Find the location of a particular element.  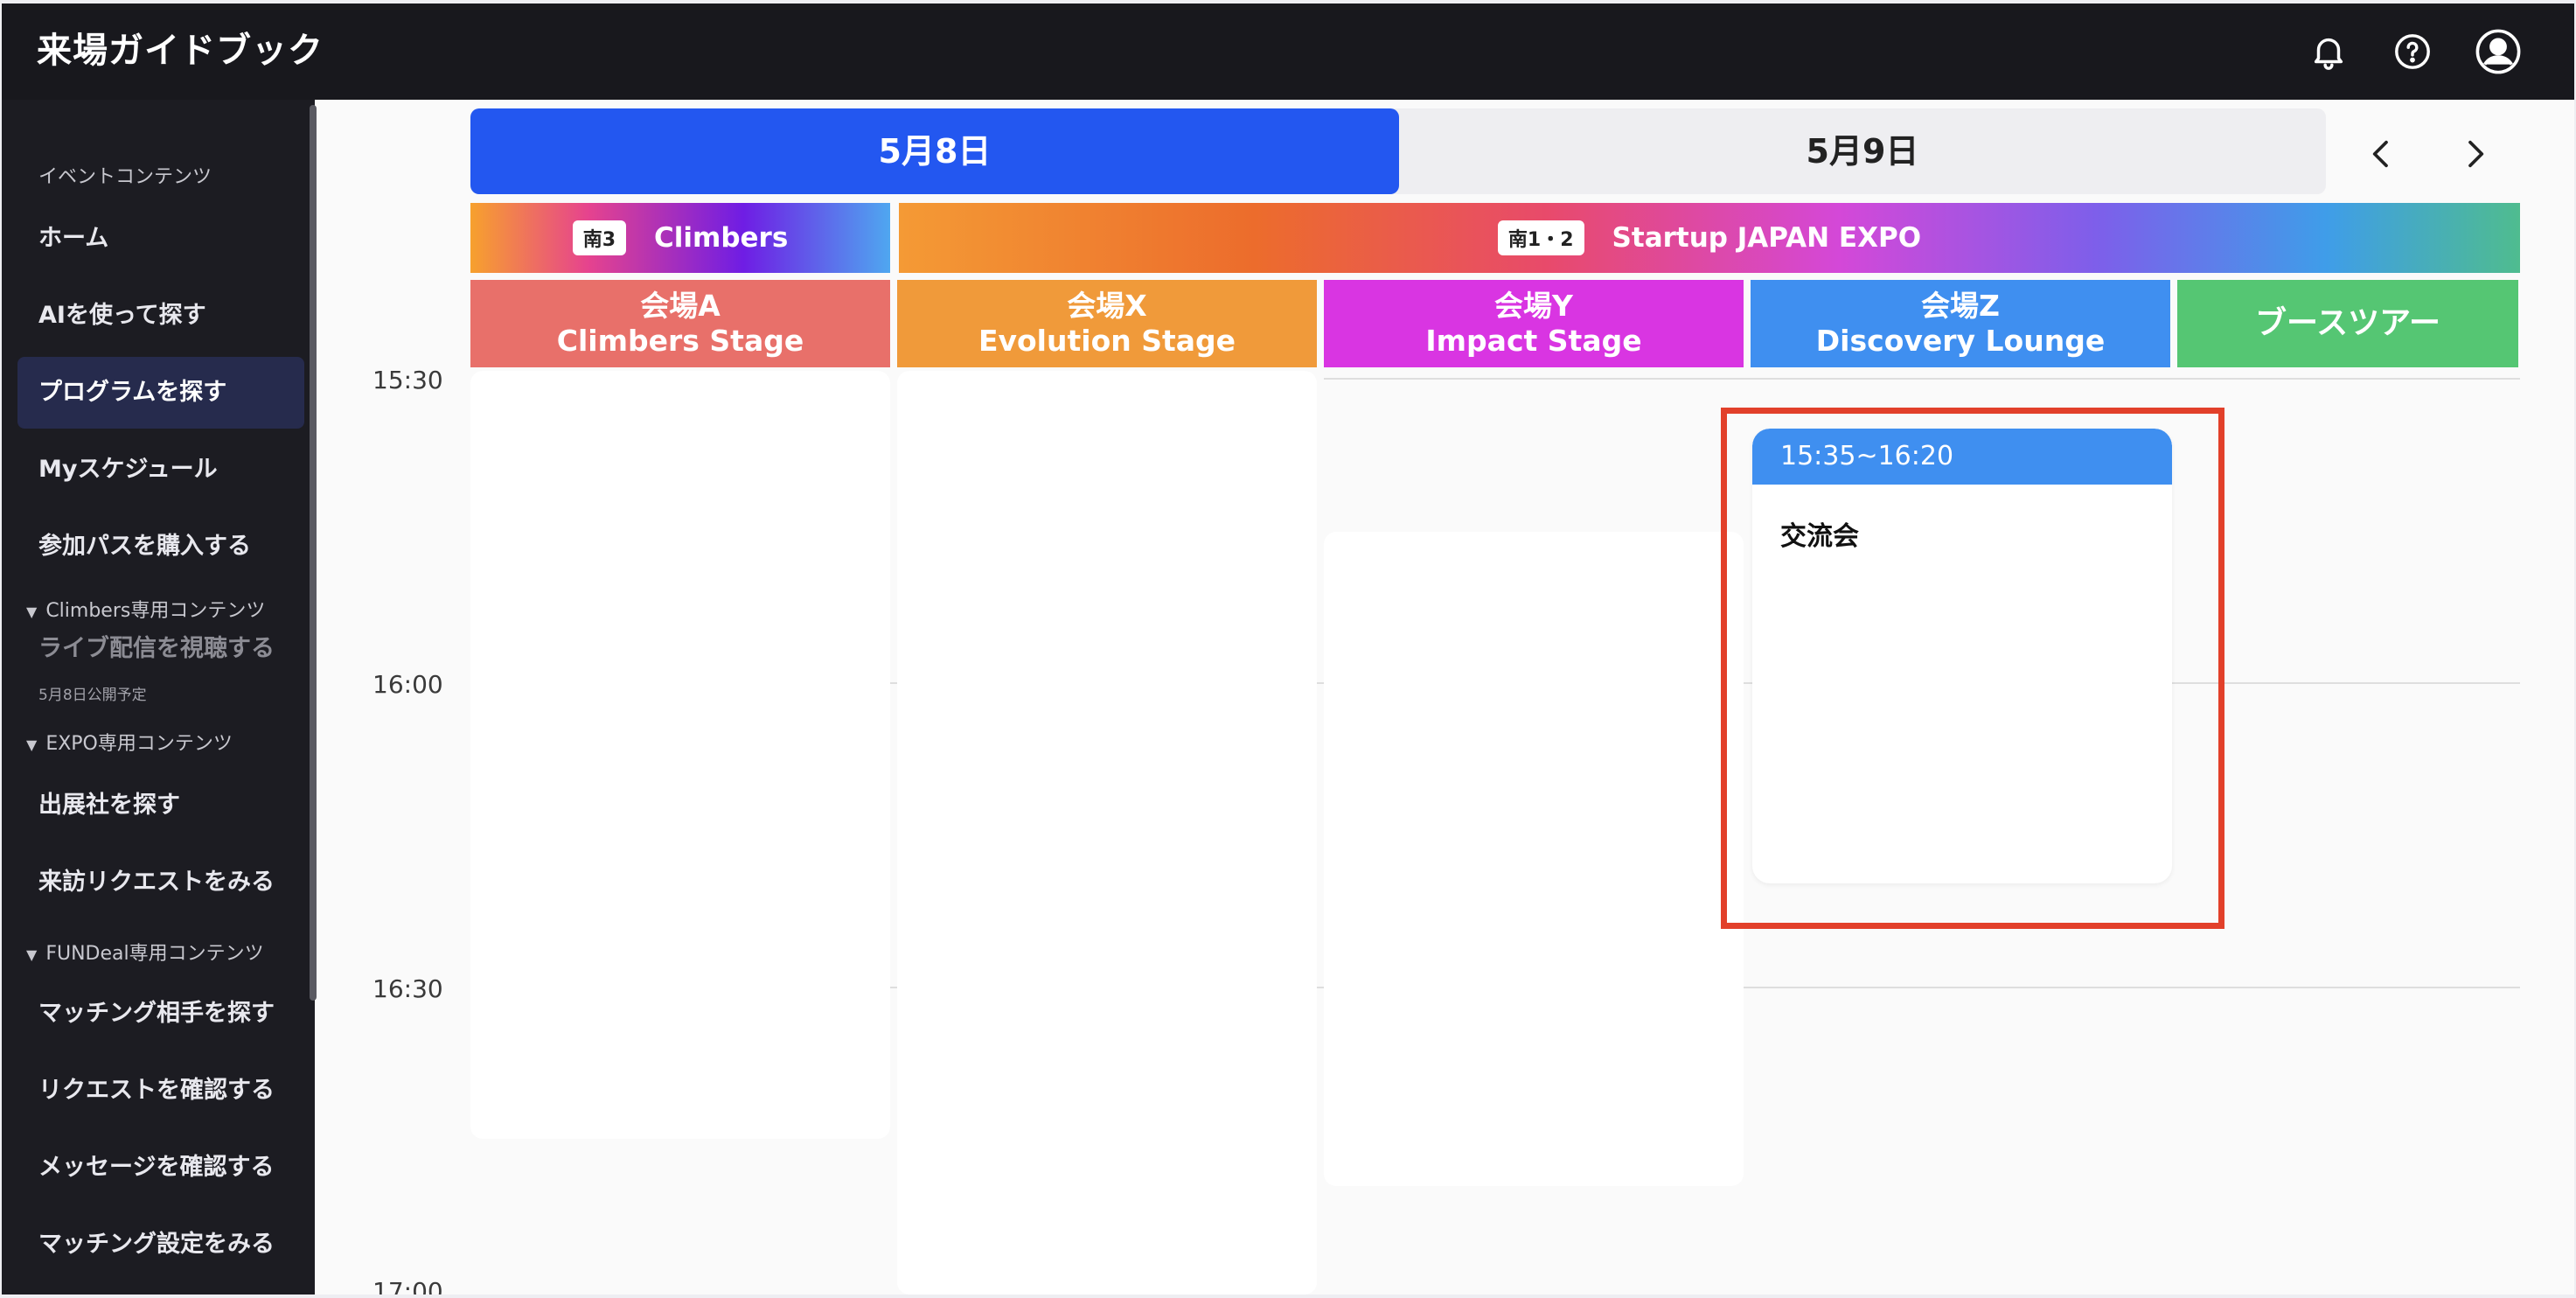

stage-header-a: 会場A Climbers Stage is located at coordinates (680, 323).